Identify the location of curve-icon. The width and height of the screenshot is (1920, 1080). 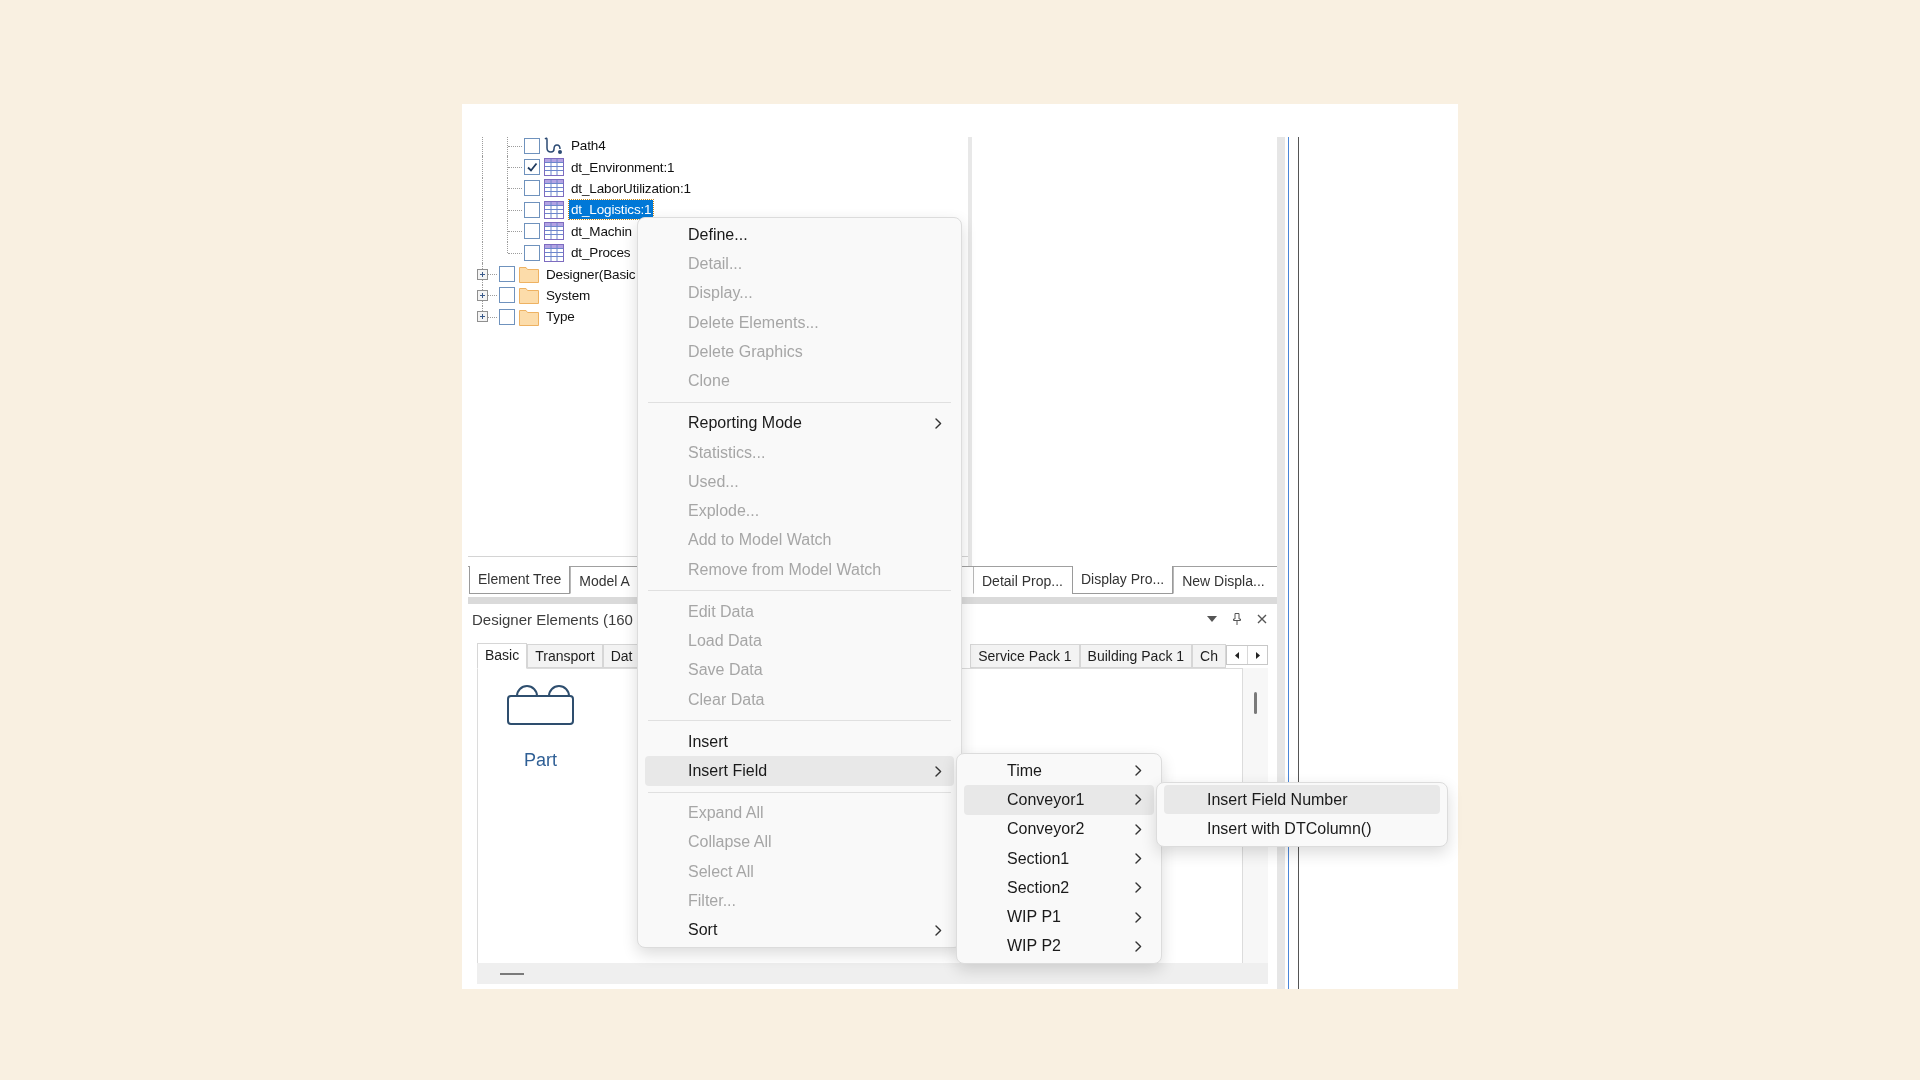
(554, 146).